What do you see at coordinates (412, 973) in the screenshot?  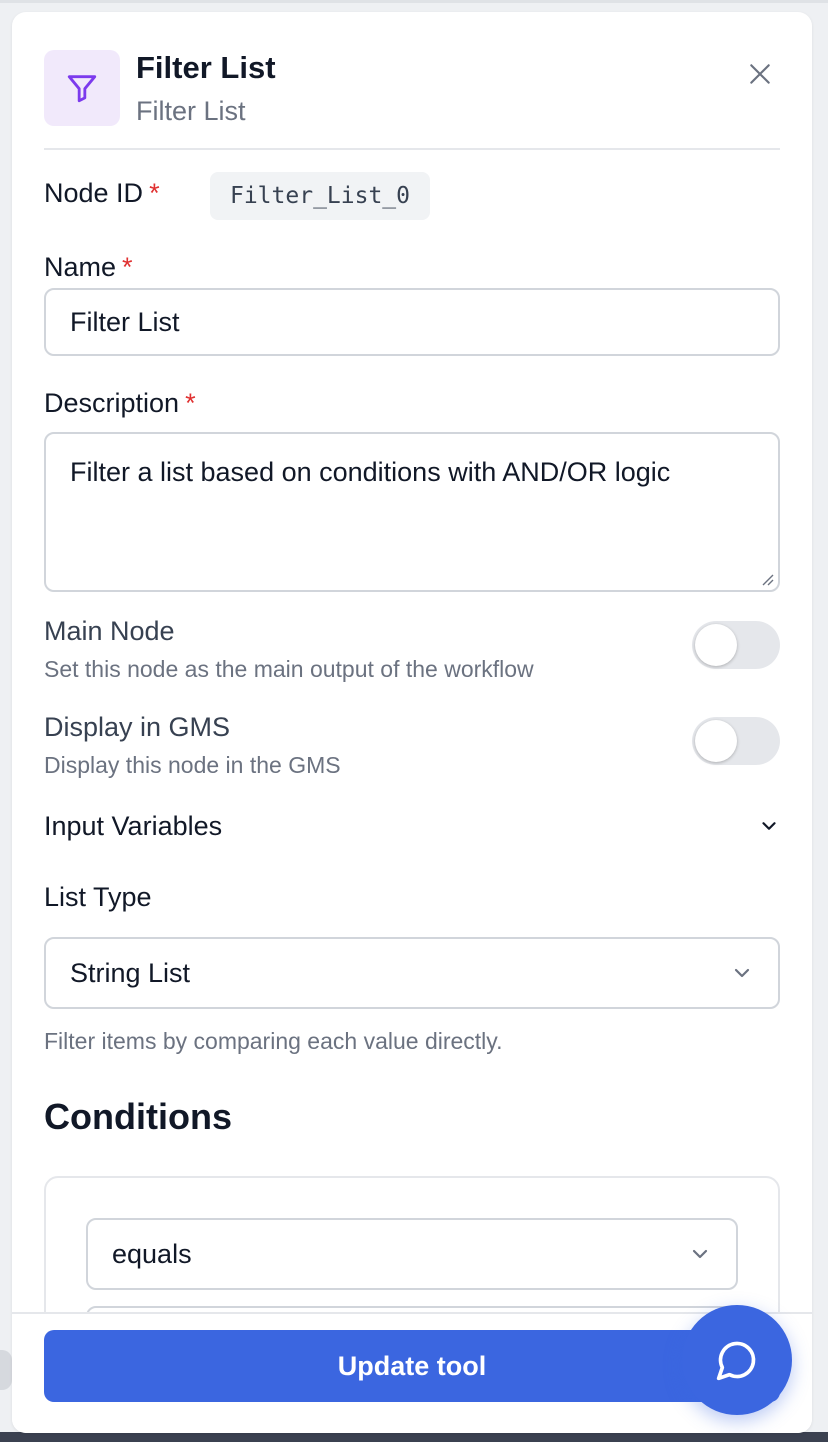 I see `list-type-select: String List` at bounding box center [412, 973].